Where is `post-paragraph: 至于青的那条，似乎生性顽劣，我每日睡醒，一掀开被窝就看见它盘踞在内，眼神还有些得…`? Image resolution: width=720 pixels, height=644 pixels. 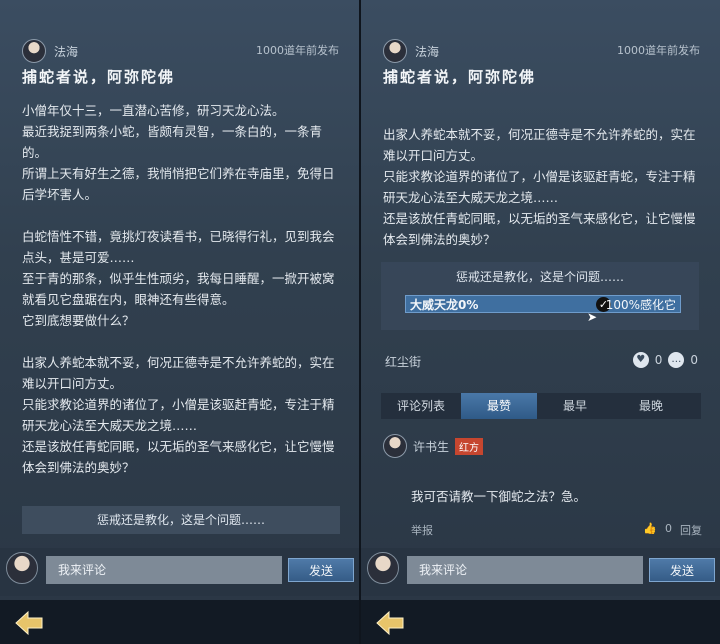
post-paragraph: 至于青的那条，似乎生性顽劣，我每日睡醒，一掀开被窝就看见它盘踞在内，眼神还有些得… is located at coordinates (178, 289).